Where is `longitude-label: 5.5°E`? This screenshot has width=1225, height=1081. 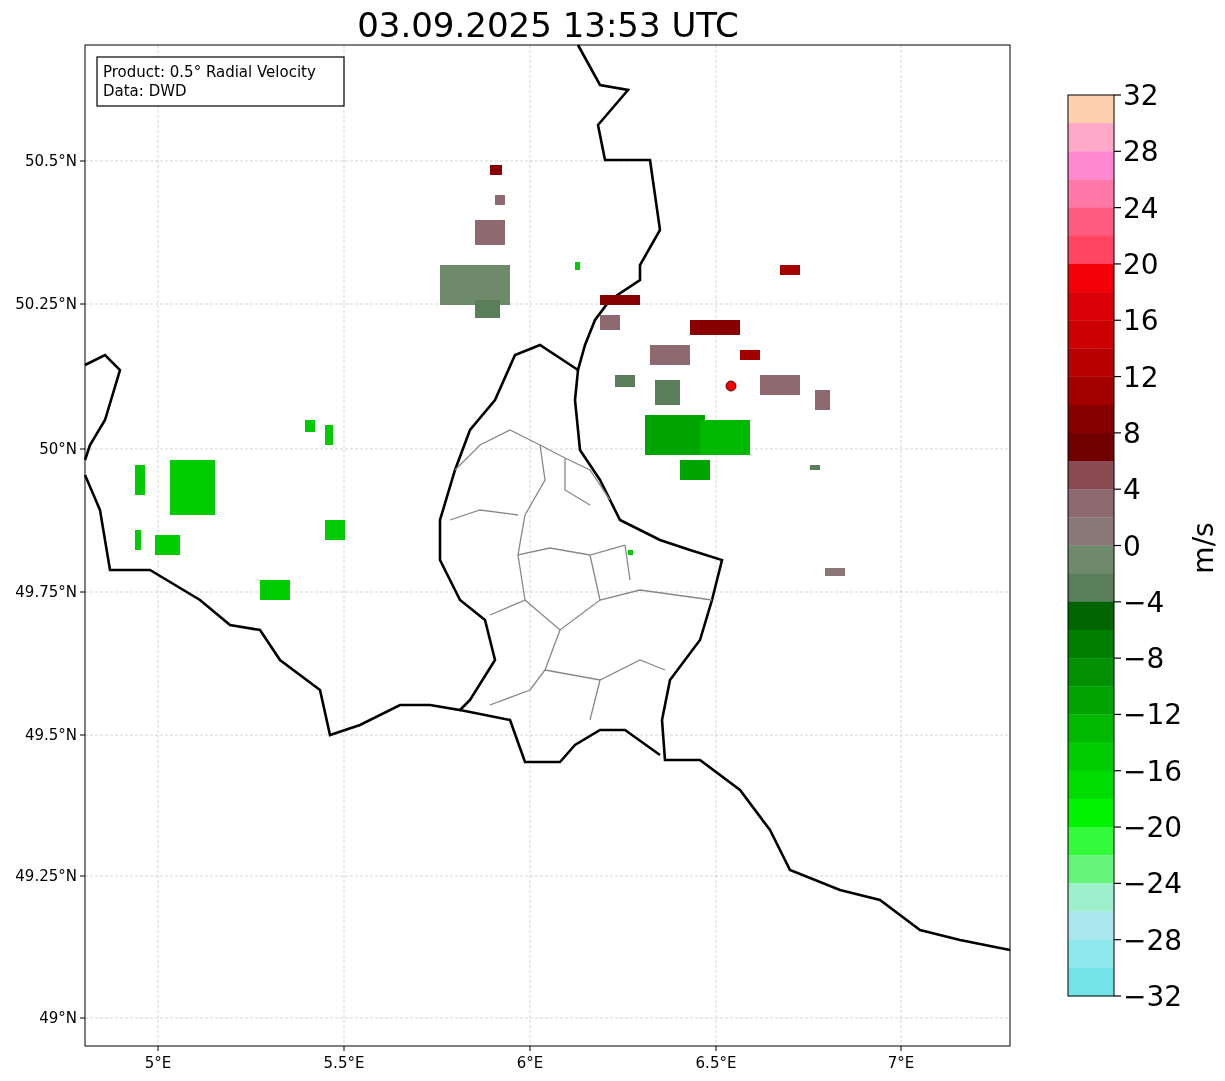
longitude-label: 5.5°E is located at coordinates (344, 1063).